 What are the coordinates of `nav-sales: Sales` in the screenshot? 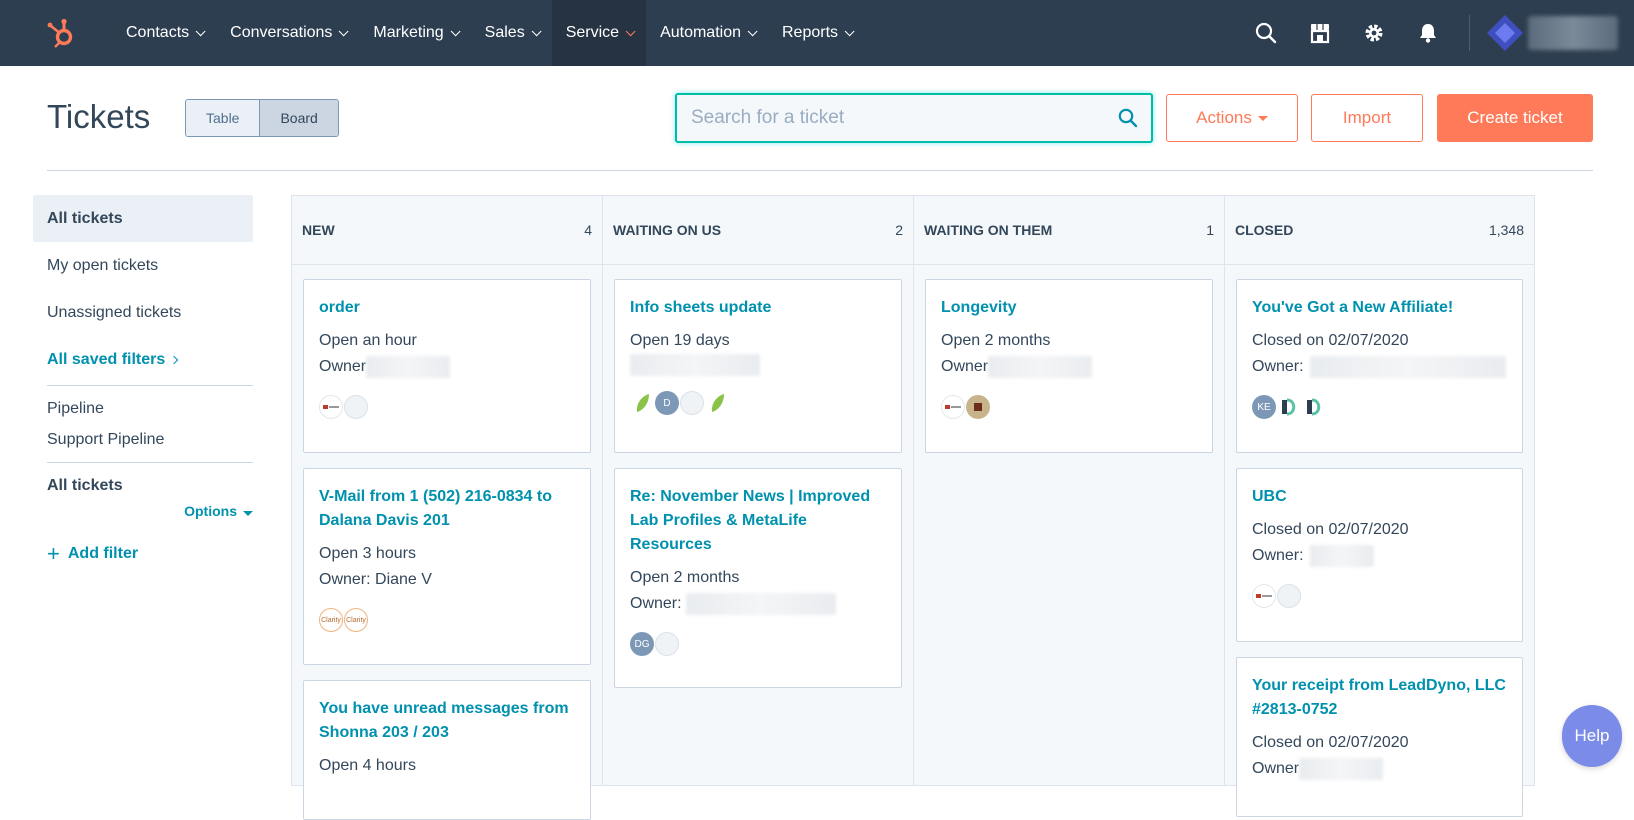 It's located at (511, 33).